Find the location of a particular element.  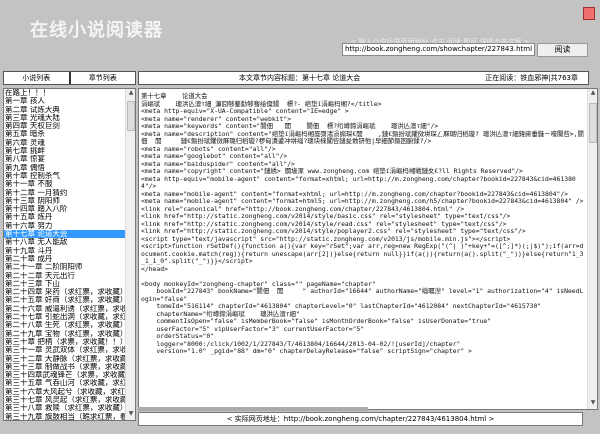

chapter-item: 第三十四章武魂锋芒（求票，求收藏） is located at coordinates (64, 375).